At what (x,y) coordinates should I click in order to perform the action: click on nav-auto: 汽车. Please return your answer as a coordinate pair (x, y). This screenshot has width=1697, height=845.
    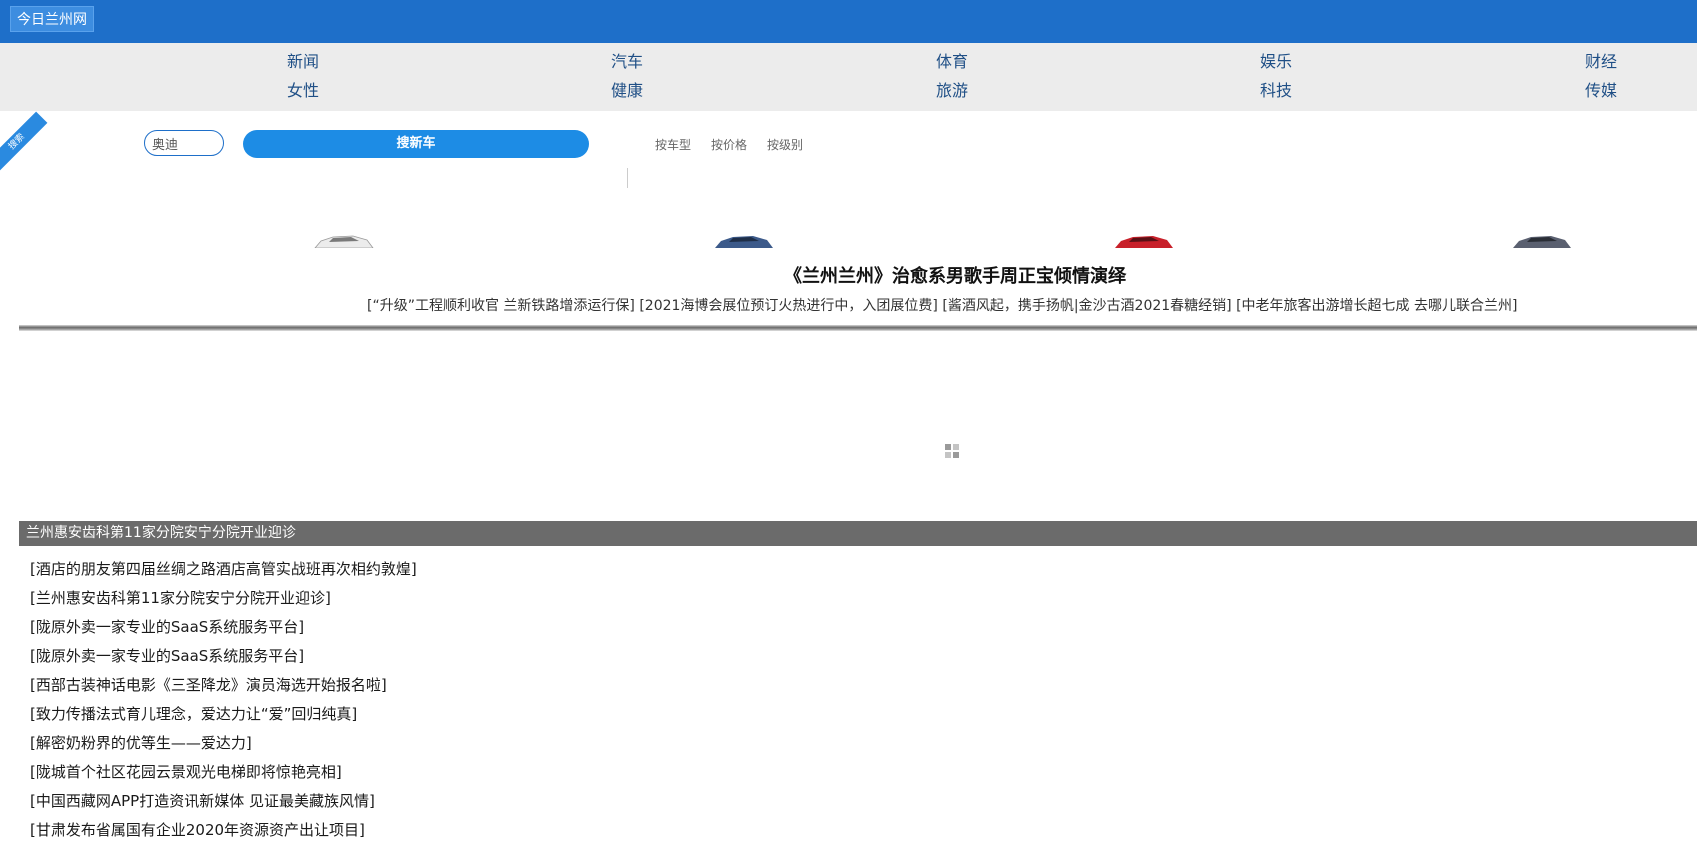
    Looking at the image, I should click on (627, 62).